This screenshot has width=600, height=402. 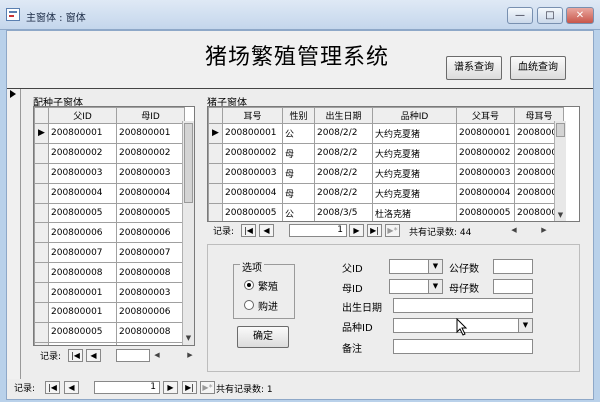 I want to click on maximize-button: □, so click(x=550, y=15).